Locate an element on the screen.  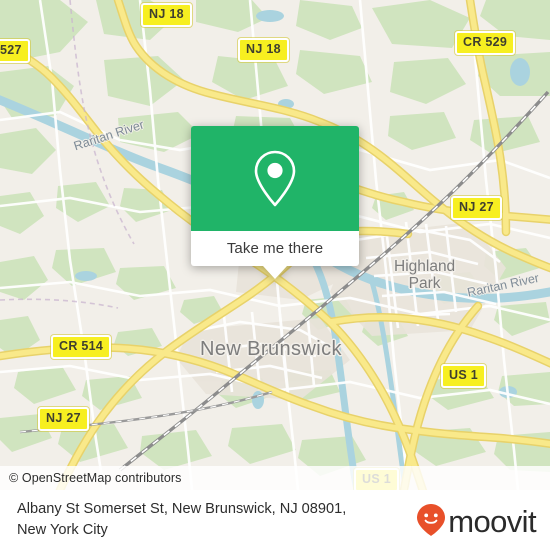
place-label-highland-park: Highland Park is located at coordinates (424, 275).